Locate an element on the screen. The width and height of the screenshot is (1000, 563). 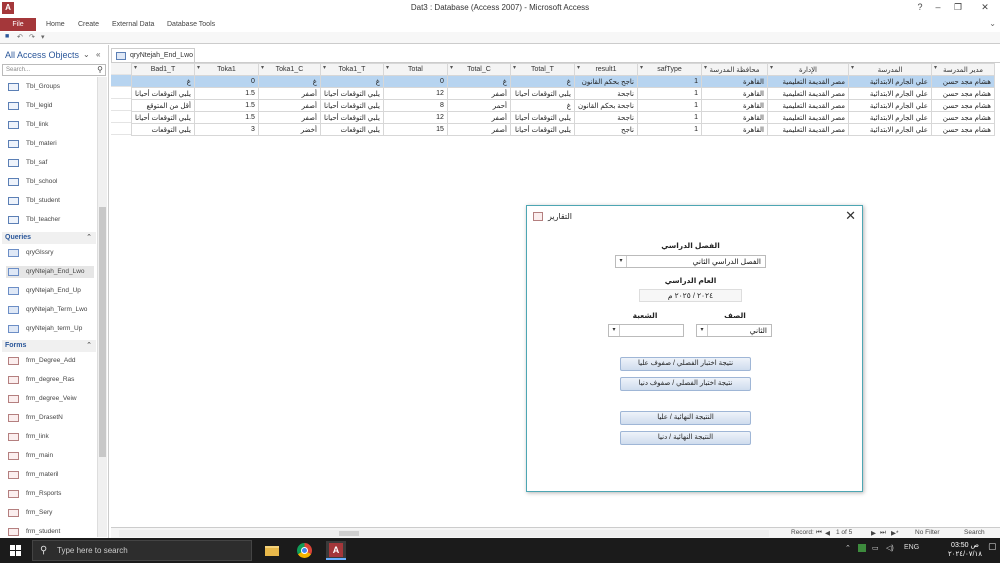
table-cell: أخضر is located at coordinates (289, 129).